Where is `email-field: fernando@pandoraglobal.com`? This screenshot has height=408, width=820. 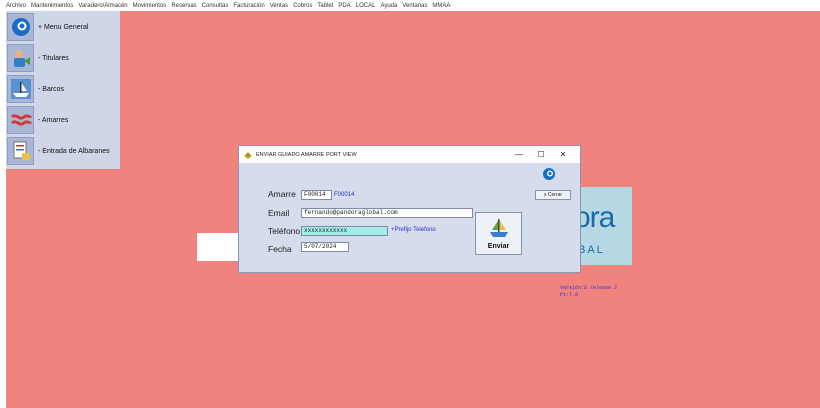 email-field: fernando@pandoraglobal.com is located at coordinates (387, 213).